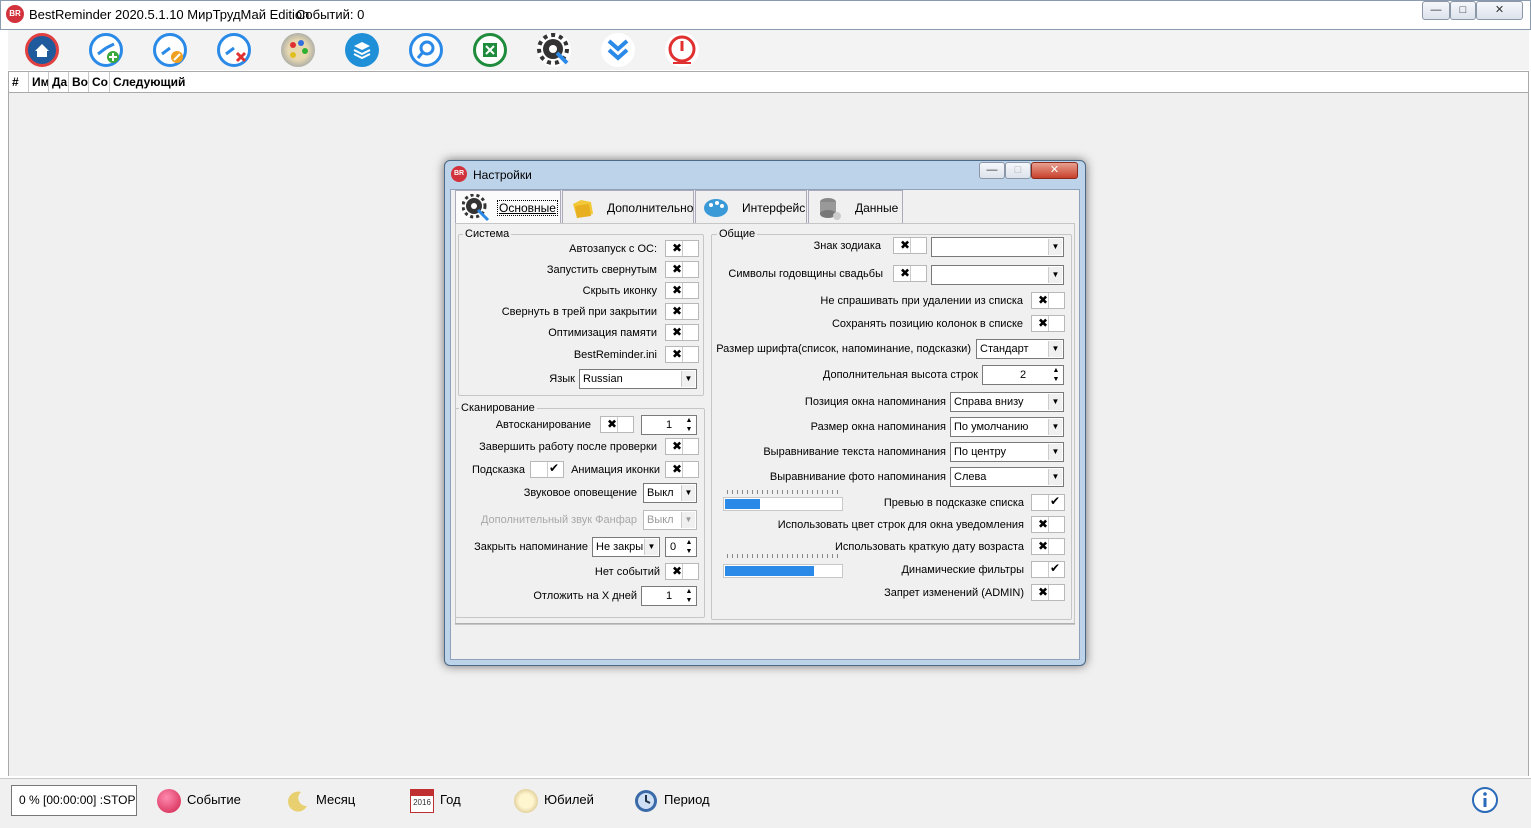 This screenshot has width=1531, height=828. What do you see at coordinates (682, 269) in the screenshot?
I see `start-minimized-checkbox: ✖` at bounding box center [682, 269].